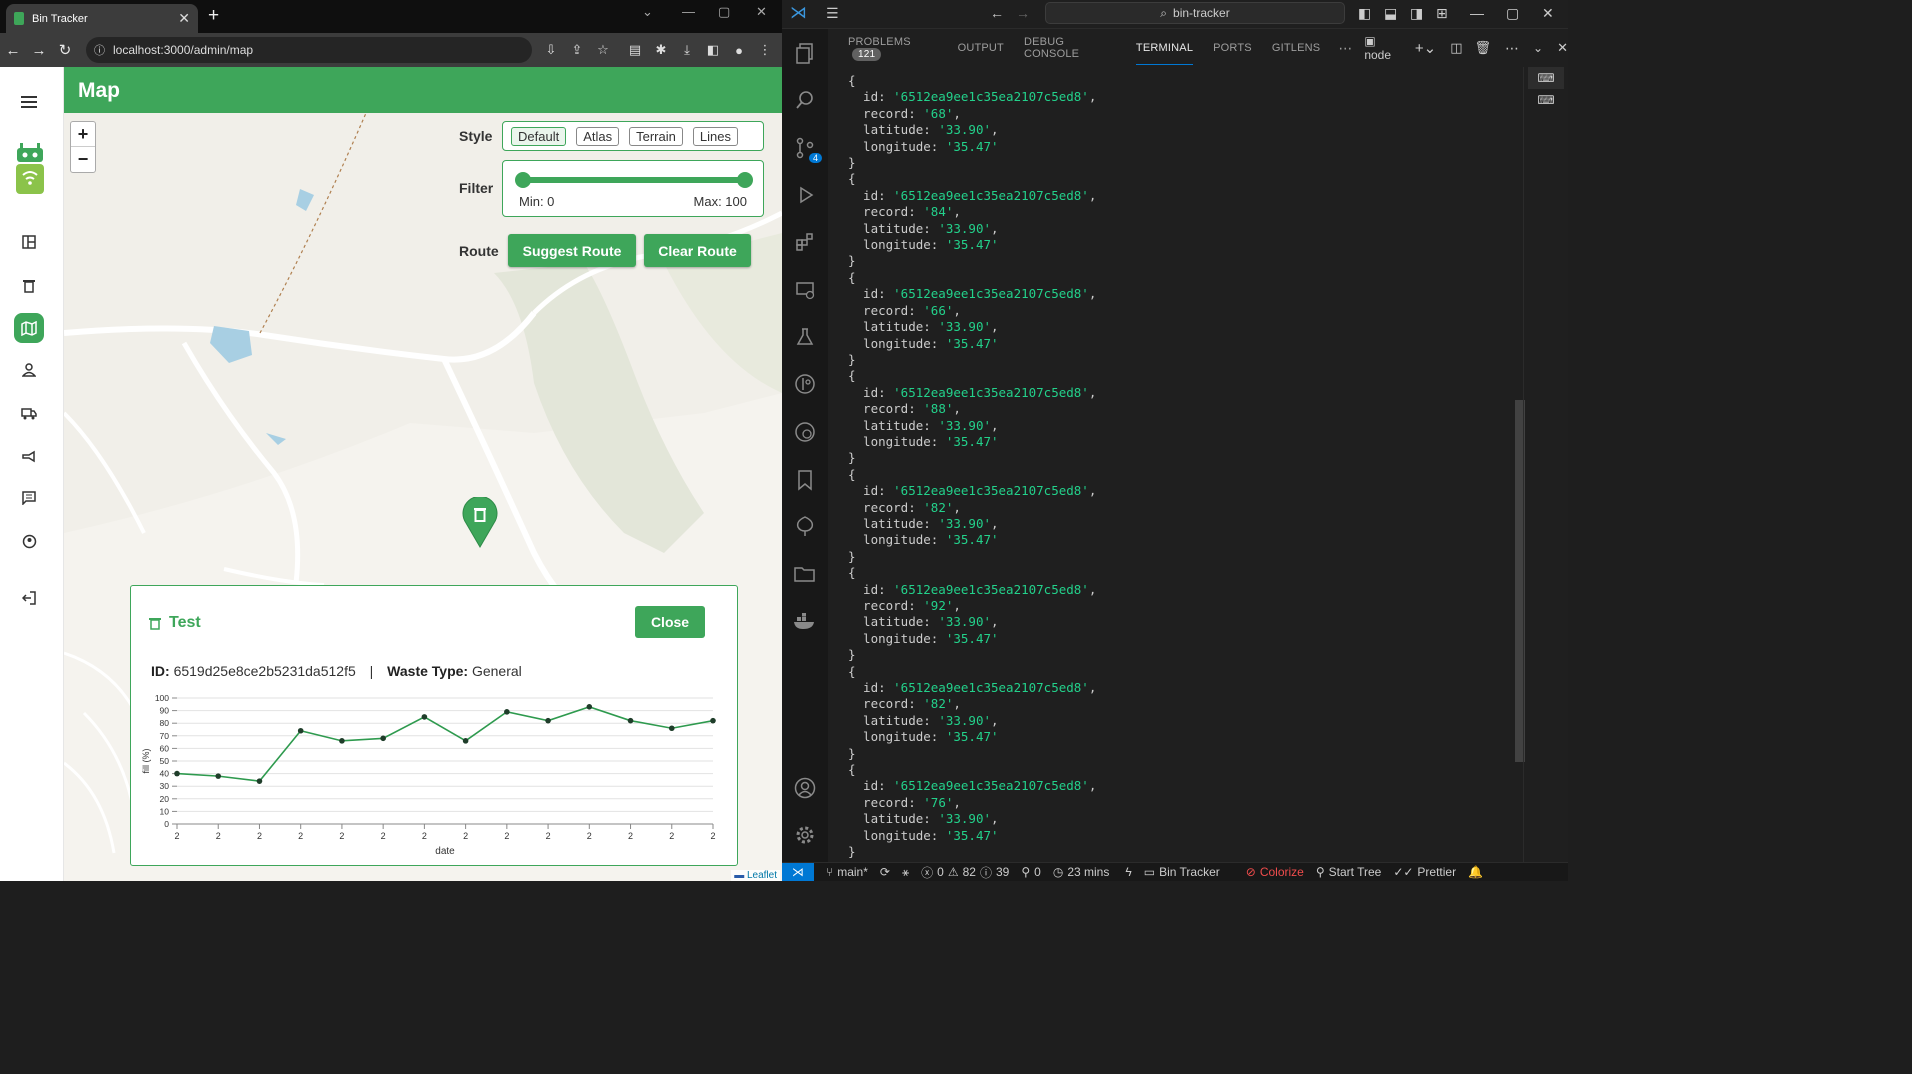 This screenshot has height=1074, width=1912. I want to click on slider-max-handle, so click(745, 180).